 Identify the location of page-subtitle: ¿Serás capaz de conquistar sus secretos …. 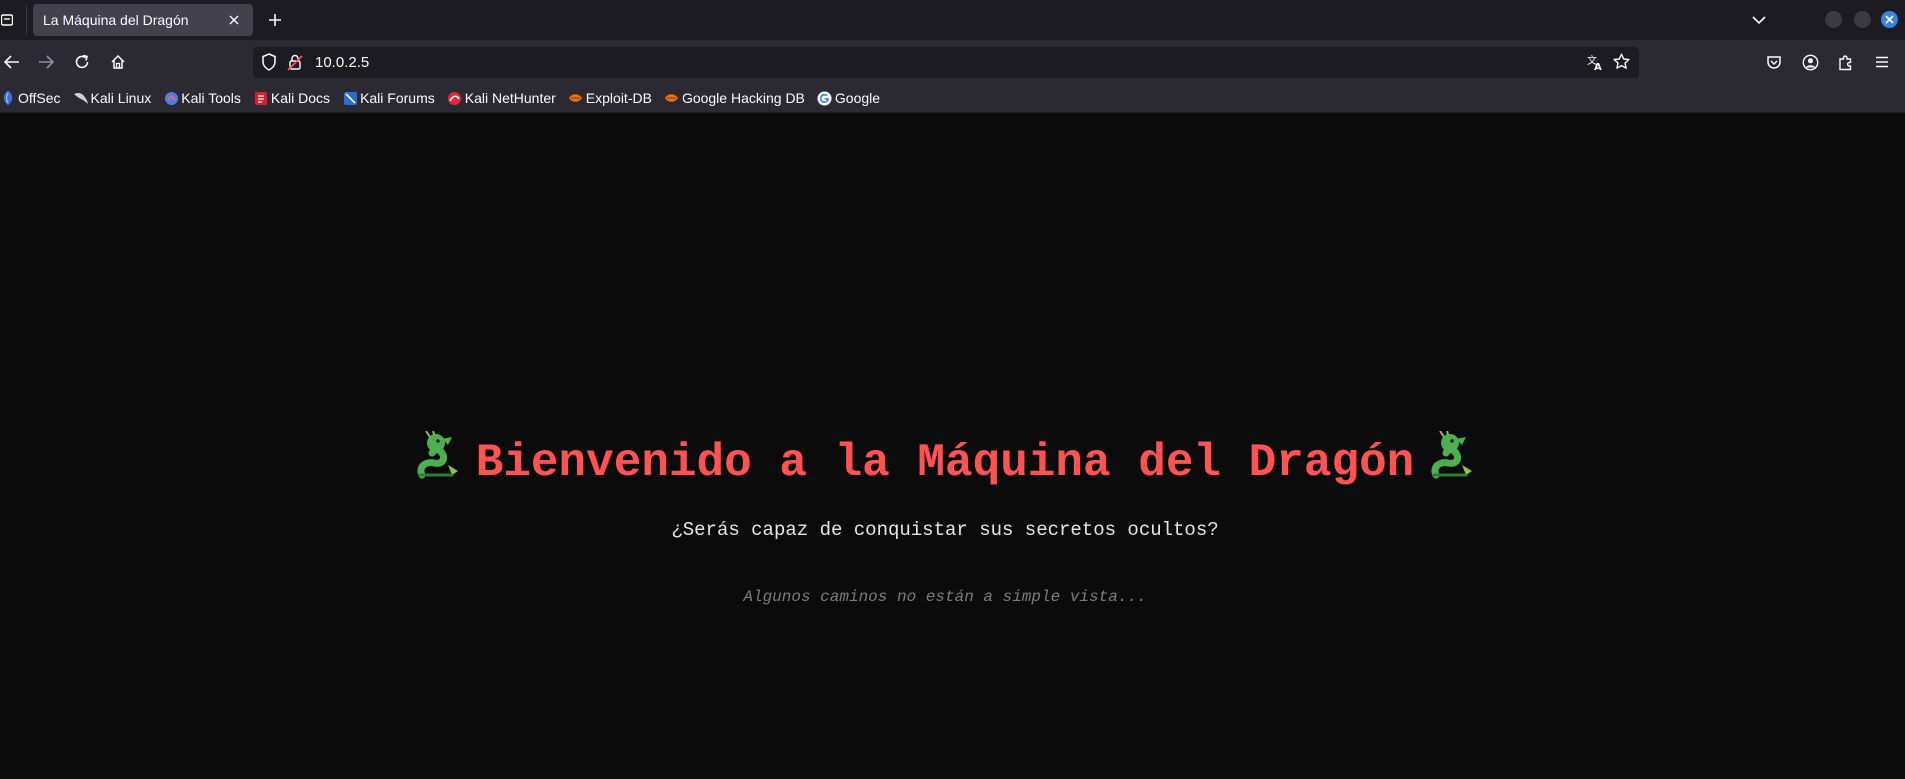
(945, 530).